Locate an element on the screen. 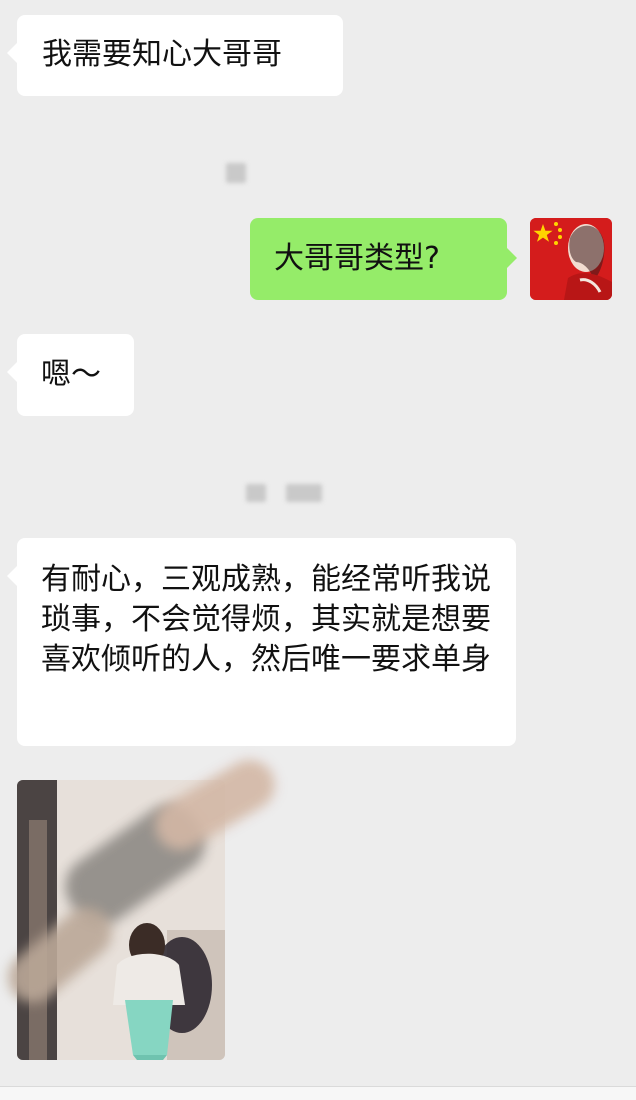 The width and height of the screenshot is (636, 1100). message-bubble-outgoing: 大哥哥类型? is located at coordinates (383, 259).